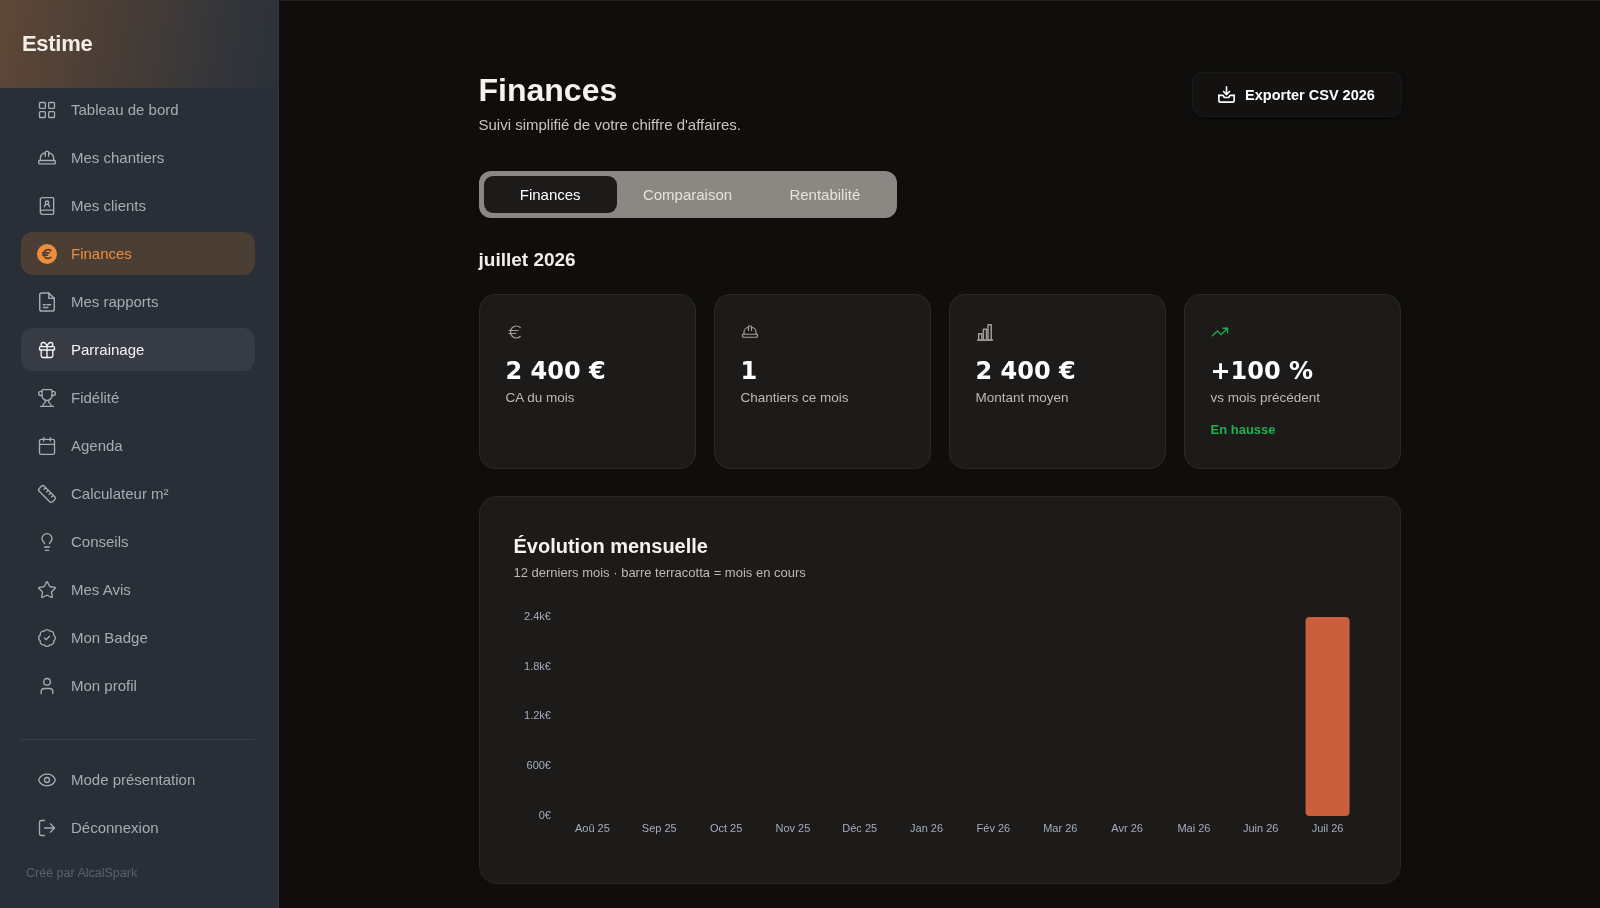 This screenshot has height=908, width=1600. I want to click on chart-subtitle: 12 derniers mois · barre terracotta = mois en cours, so click(659, 573).